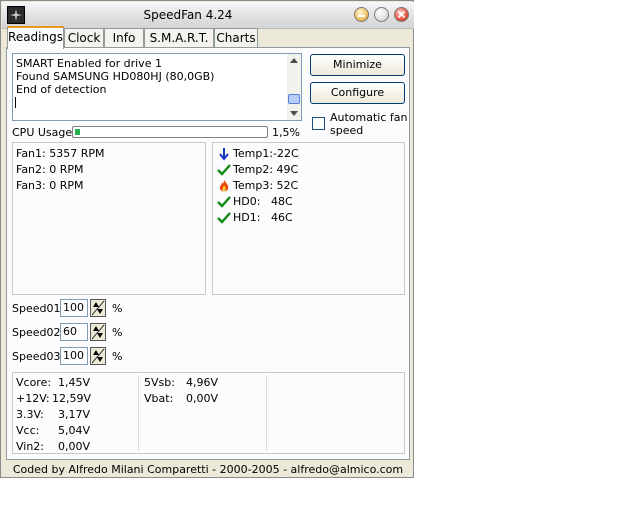  I want to click on voltage-reading: +12V: 12,59V, so click(53, 398).